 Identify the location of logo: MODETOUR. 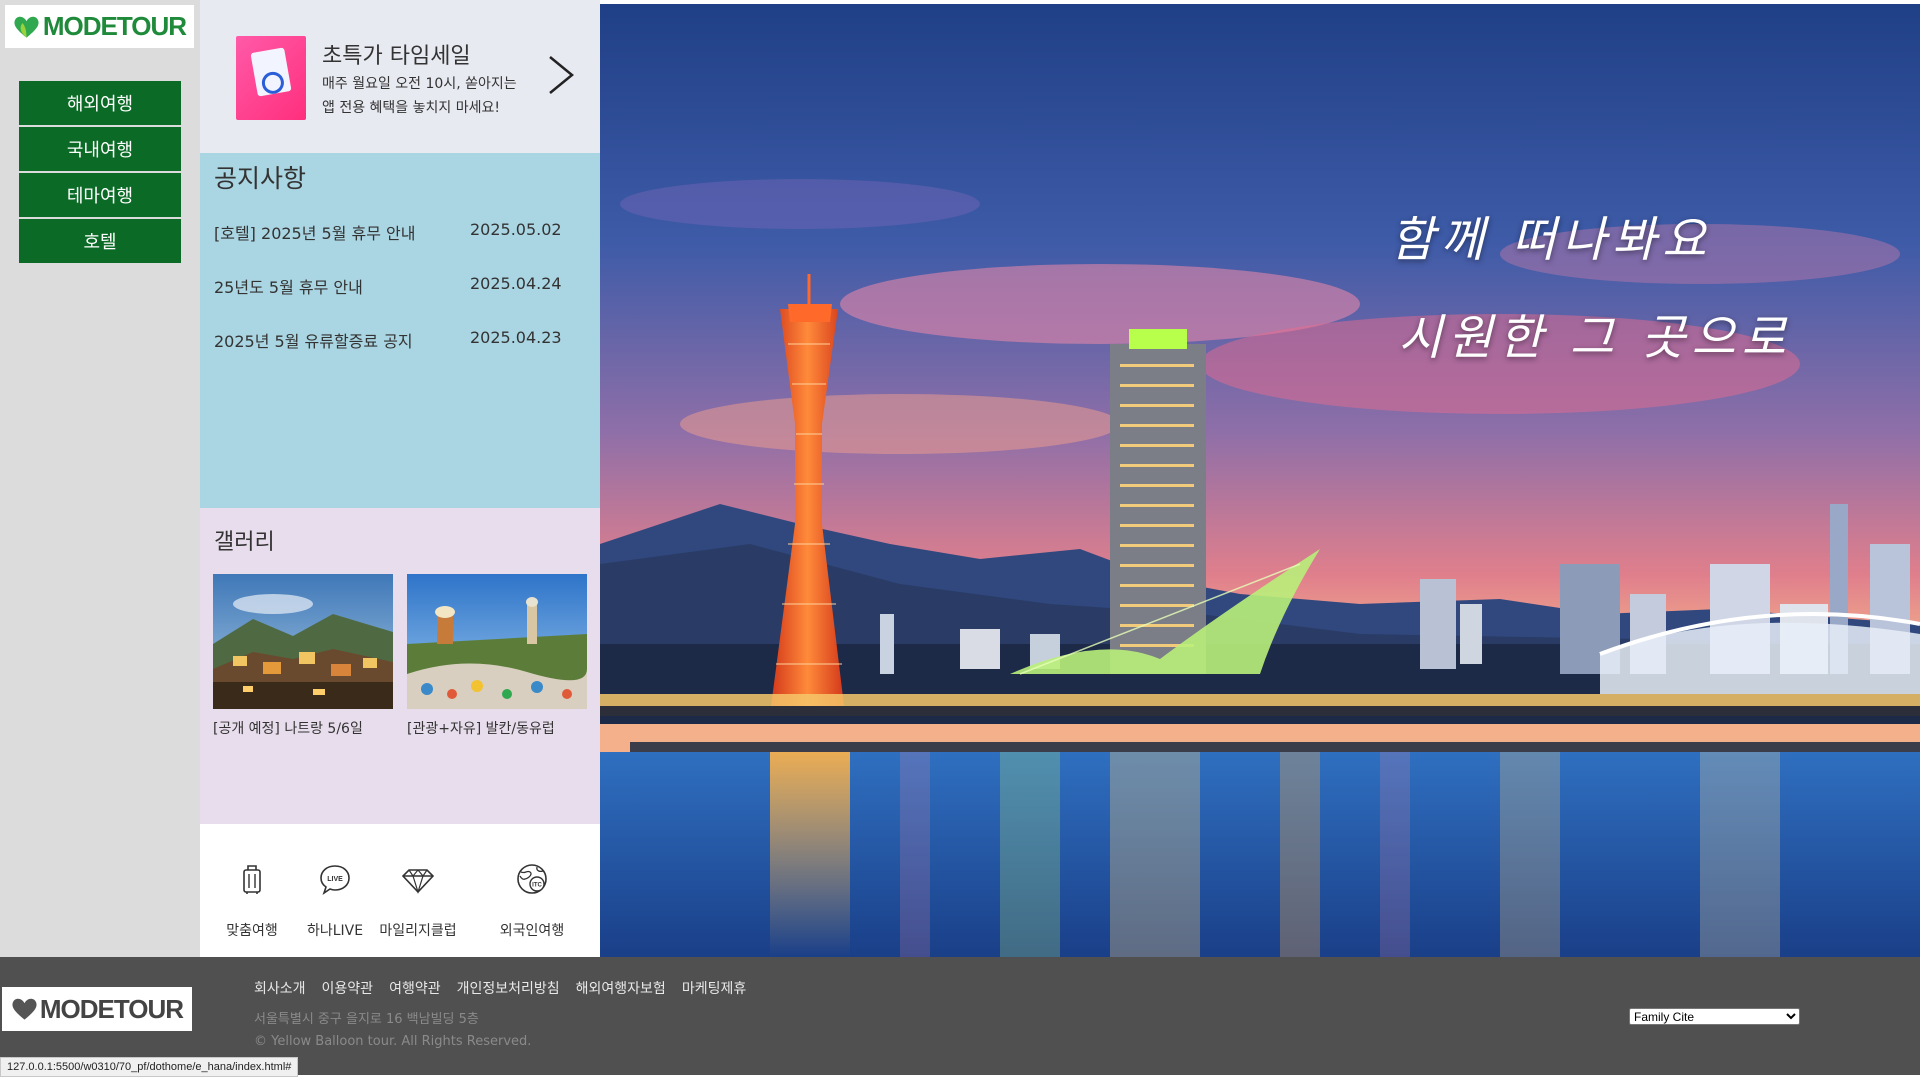
(99, 26).